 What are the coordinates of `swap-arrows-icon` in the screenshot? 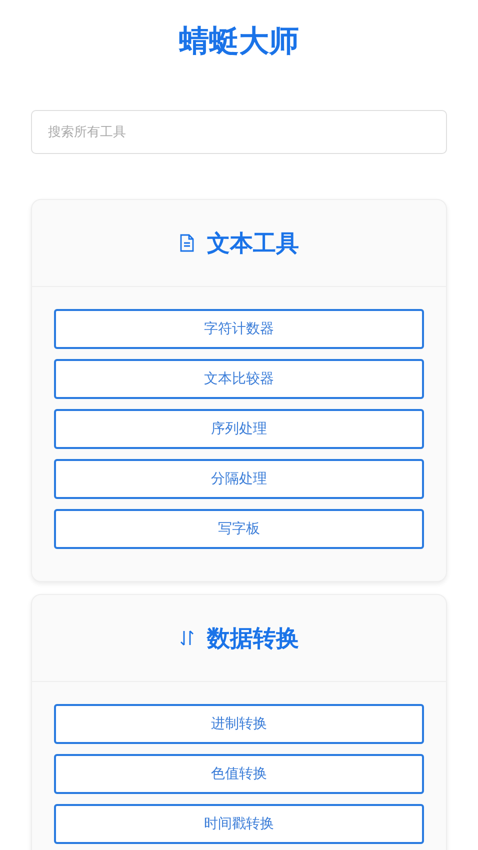 It's located at (187, 638).